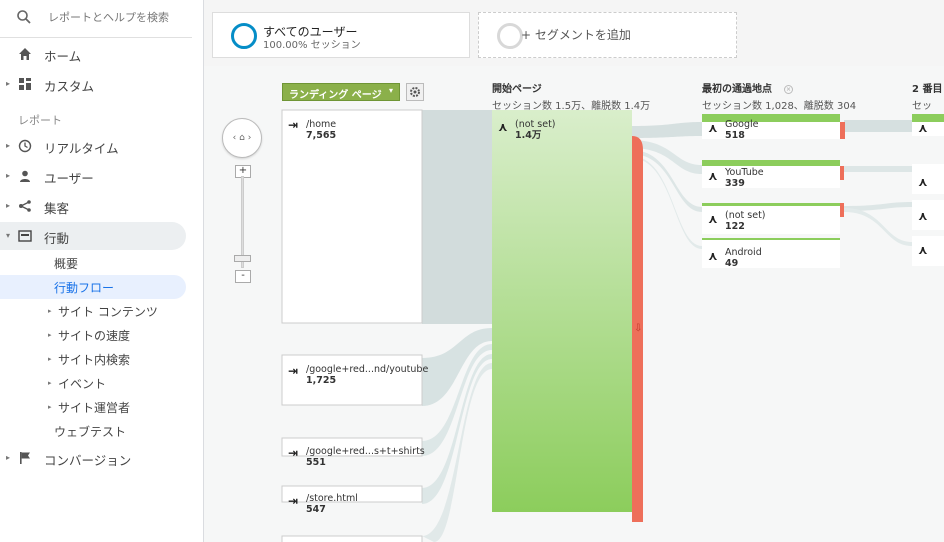 The height and width of the screenshot is (542, 944). Describe the element at coordinates (57, 238) in the screenshot. I see `nav-behavior-label: 行動` at that location.